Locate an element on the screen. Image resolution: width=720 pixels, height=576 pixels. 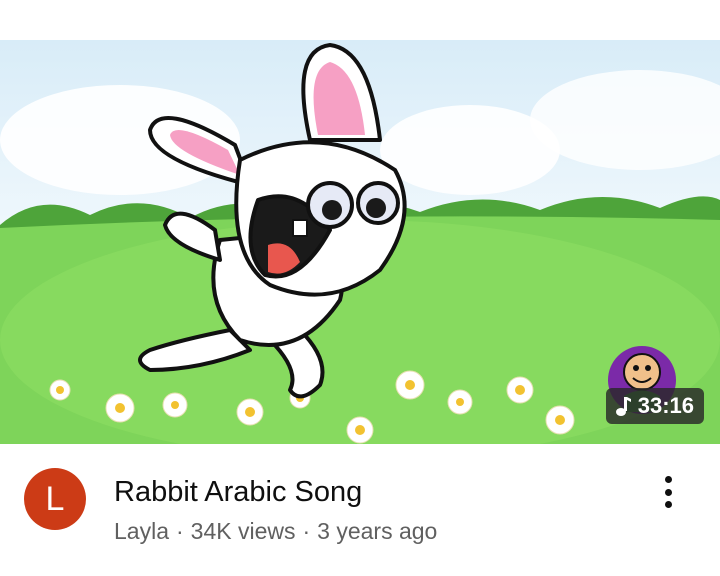
upload-age: 3 years ago is located at coordinates (377, 531).